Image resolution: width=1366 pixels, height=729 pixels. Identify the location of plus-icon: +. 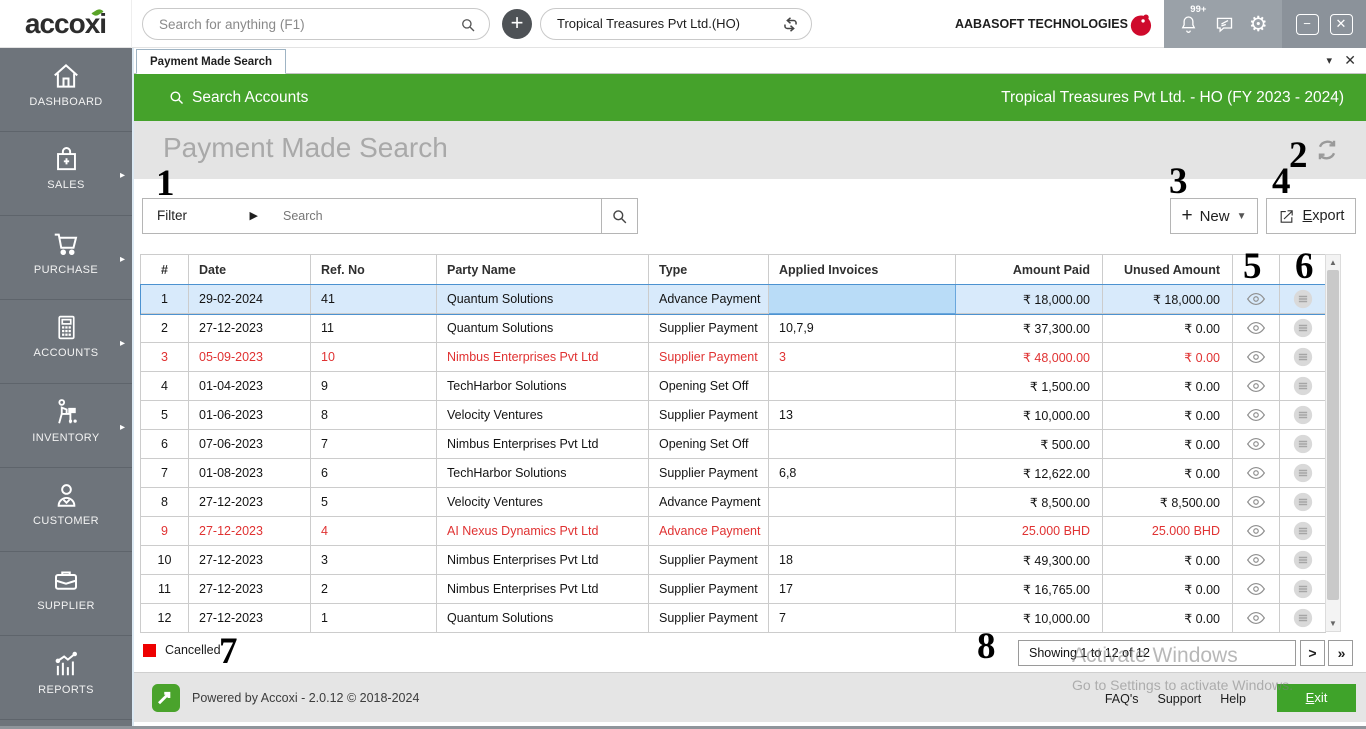
(1187, 215).